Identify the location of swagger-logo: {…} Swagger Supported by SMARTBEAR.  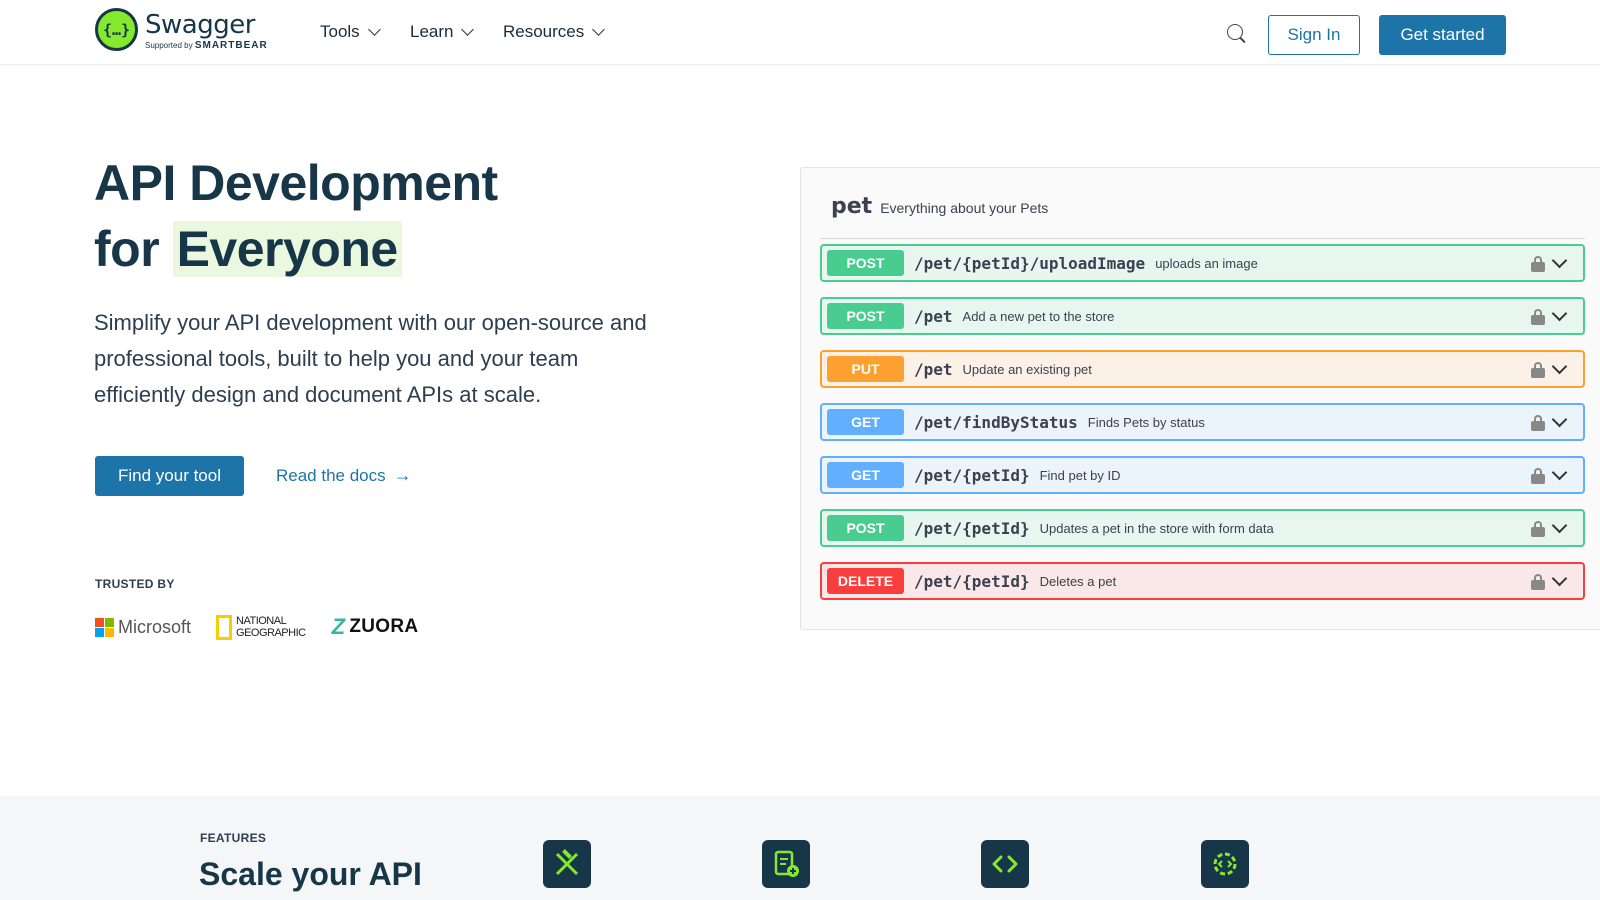
(185, 33).